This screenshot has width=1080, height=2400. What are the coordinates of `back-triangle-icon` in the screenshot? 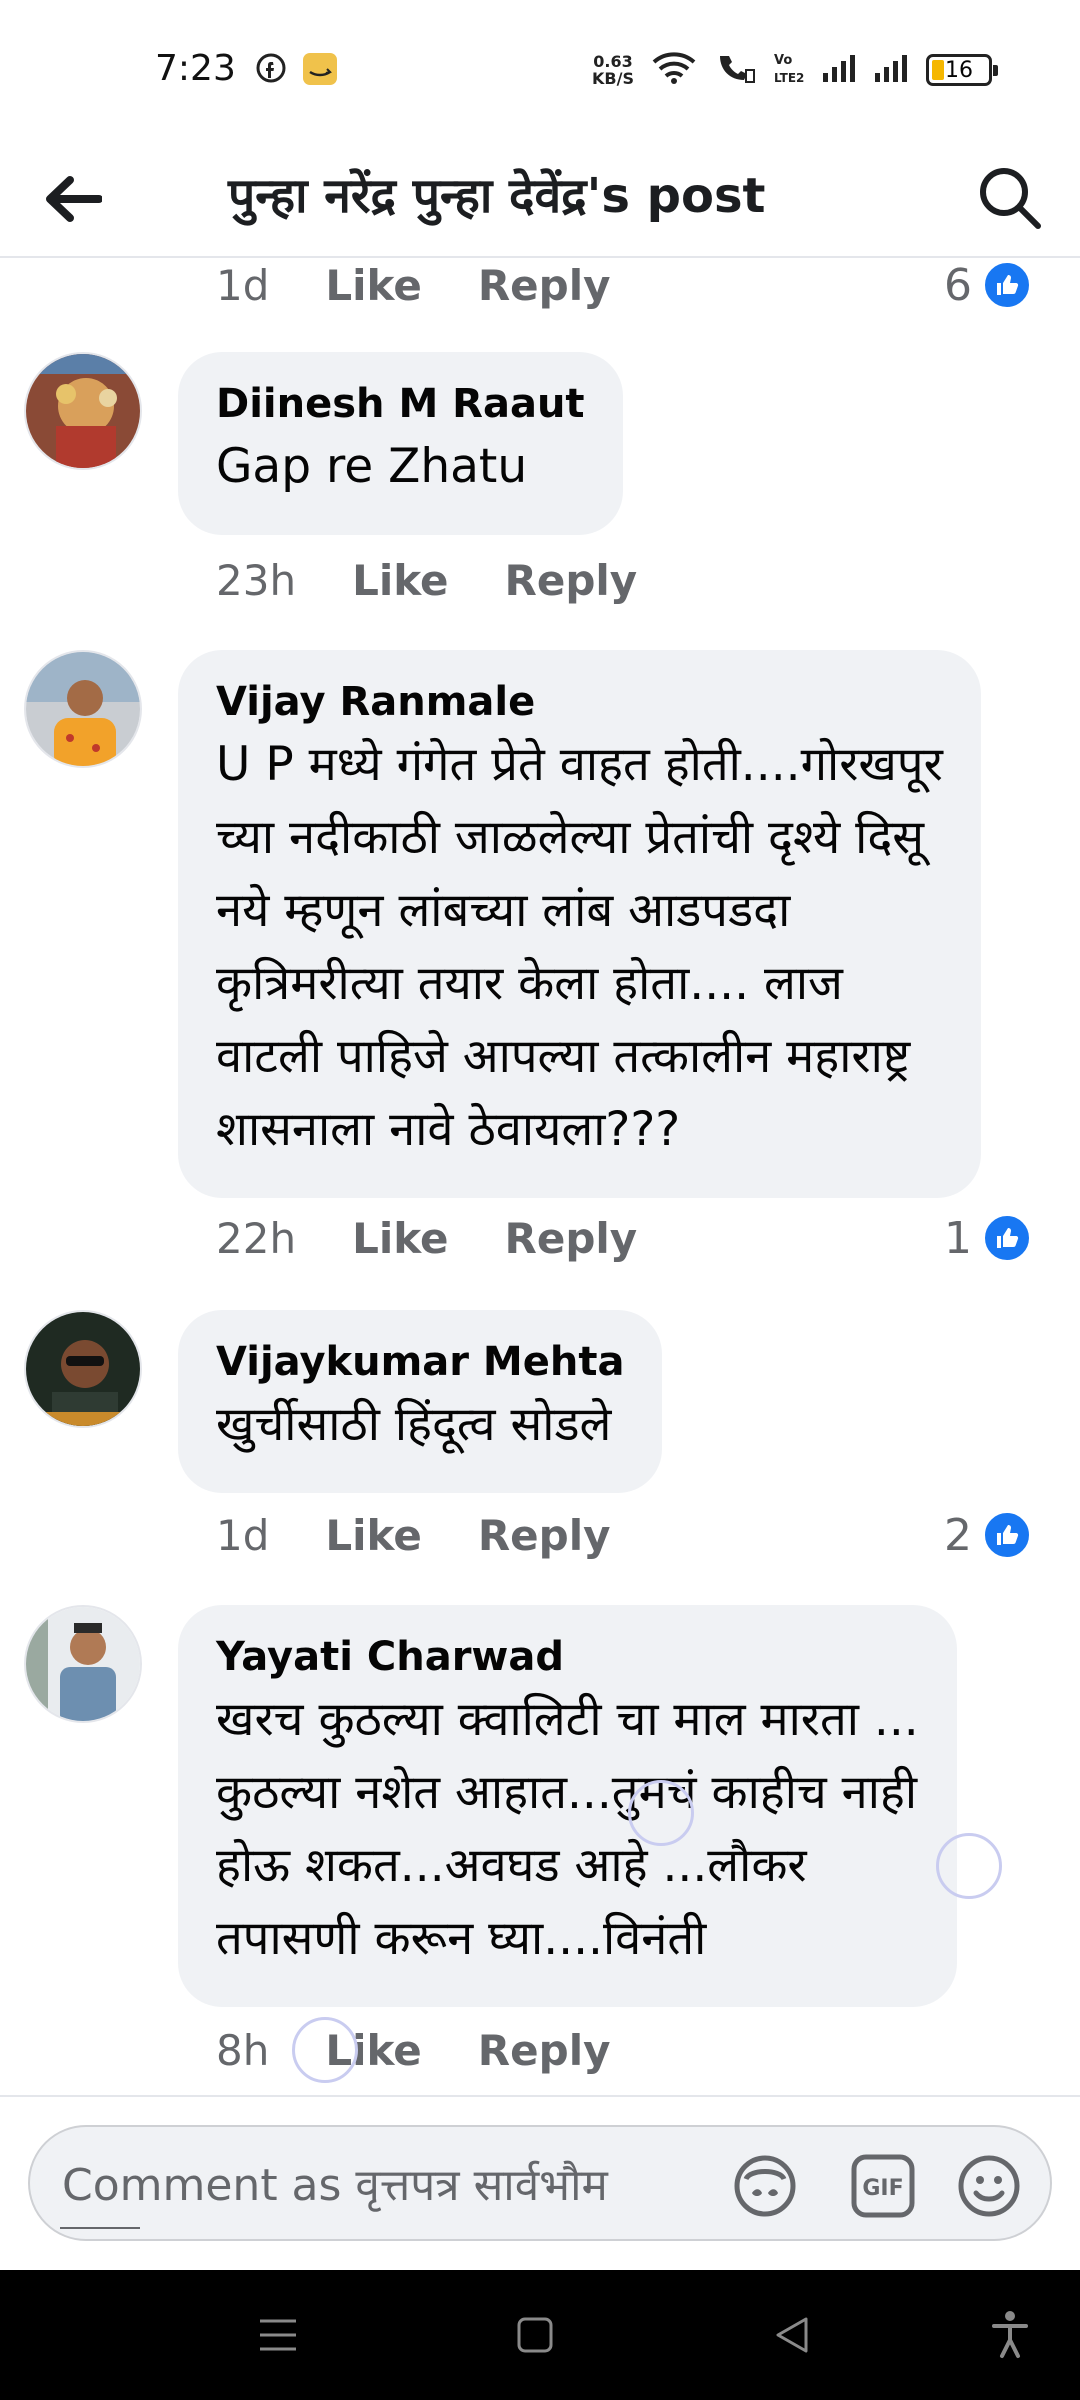 It's located at (792, 2335).